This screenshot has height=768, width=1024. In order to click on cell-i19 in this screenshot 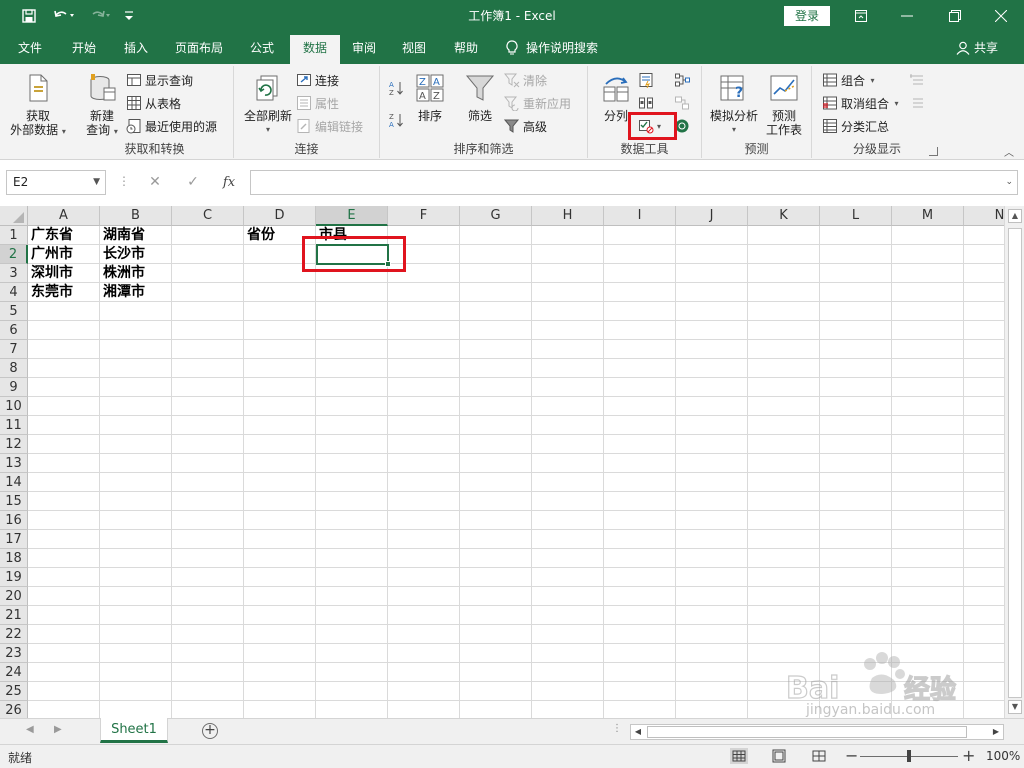, I will do `click(640, 577)`.